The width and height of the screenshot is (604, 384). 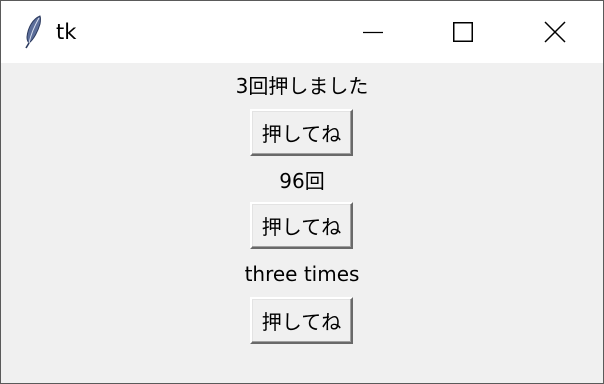 I want to click on feather-icon, so click(x=33, y=32).